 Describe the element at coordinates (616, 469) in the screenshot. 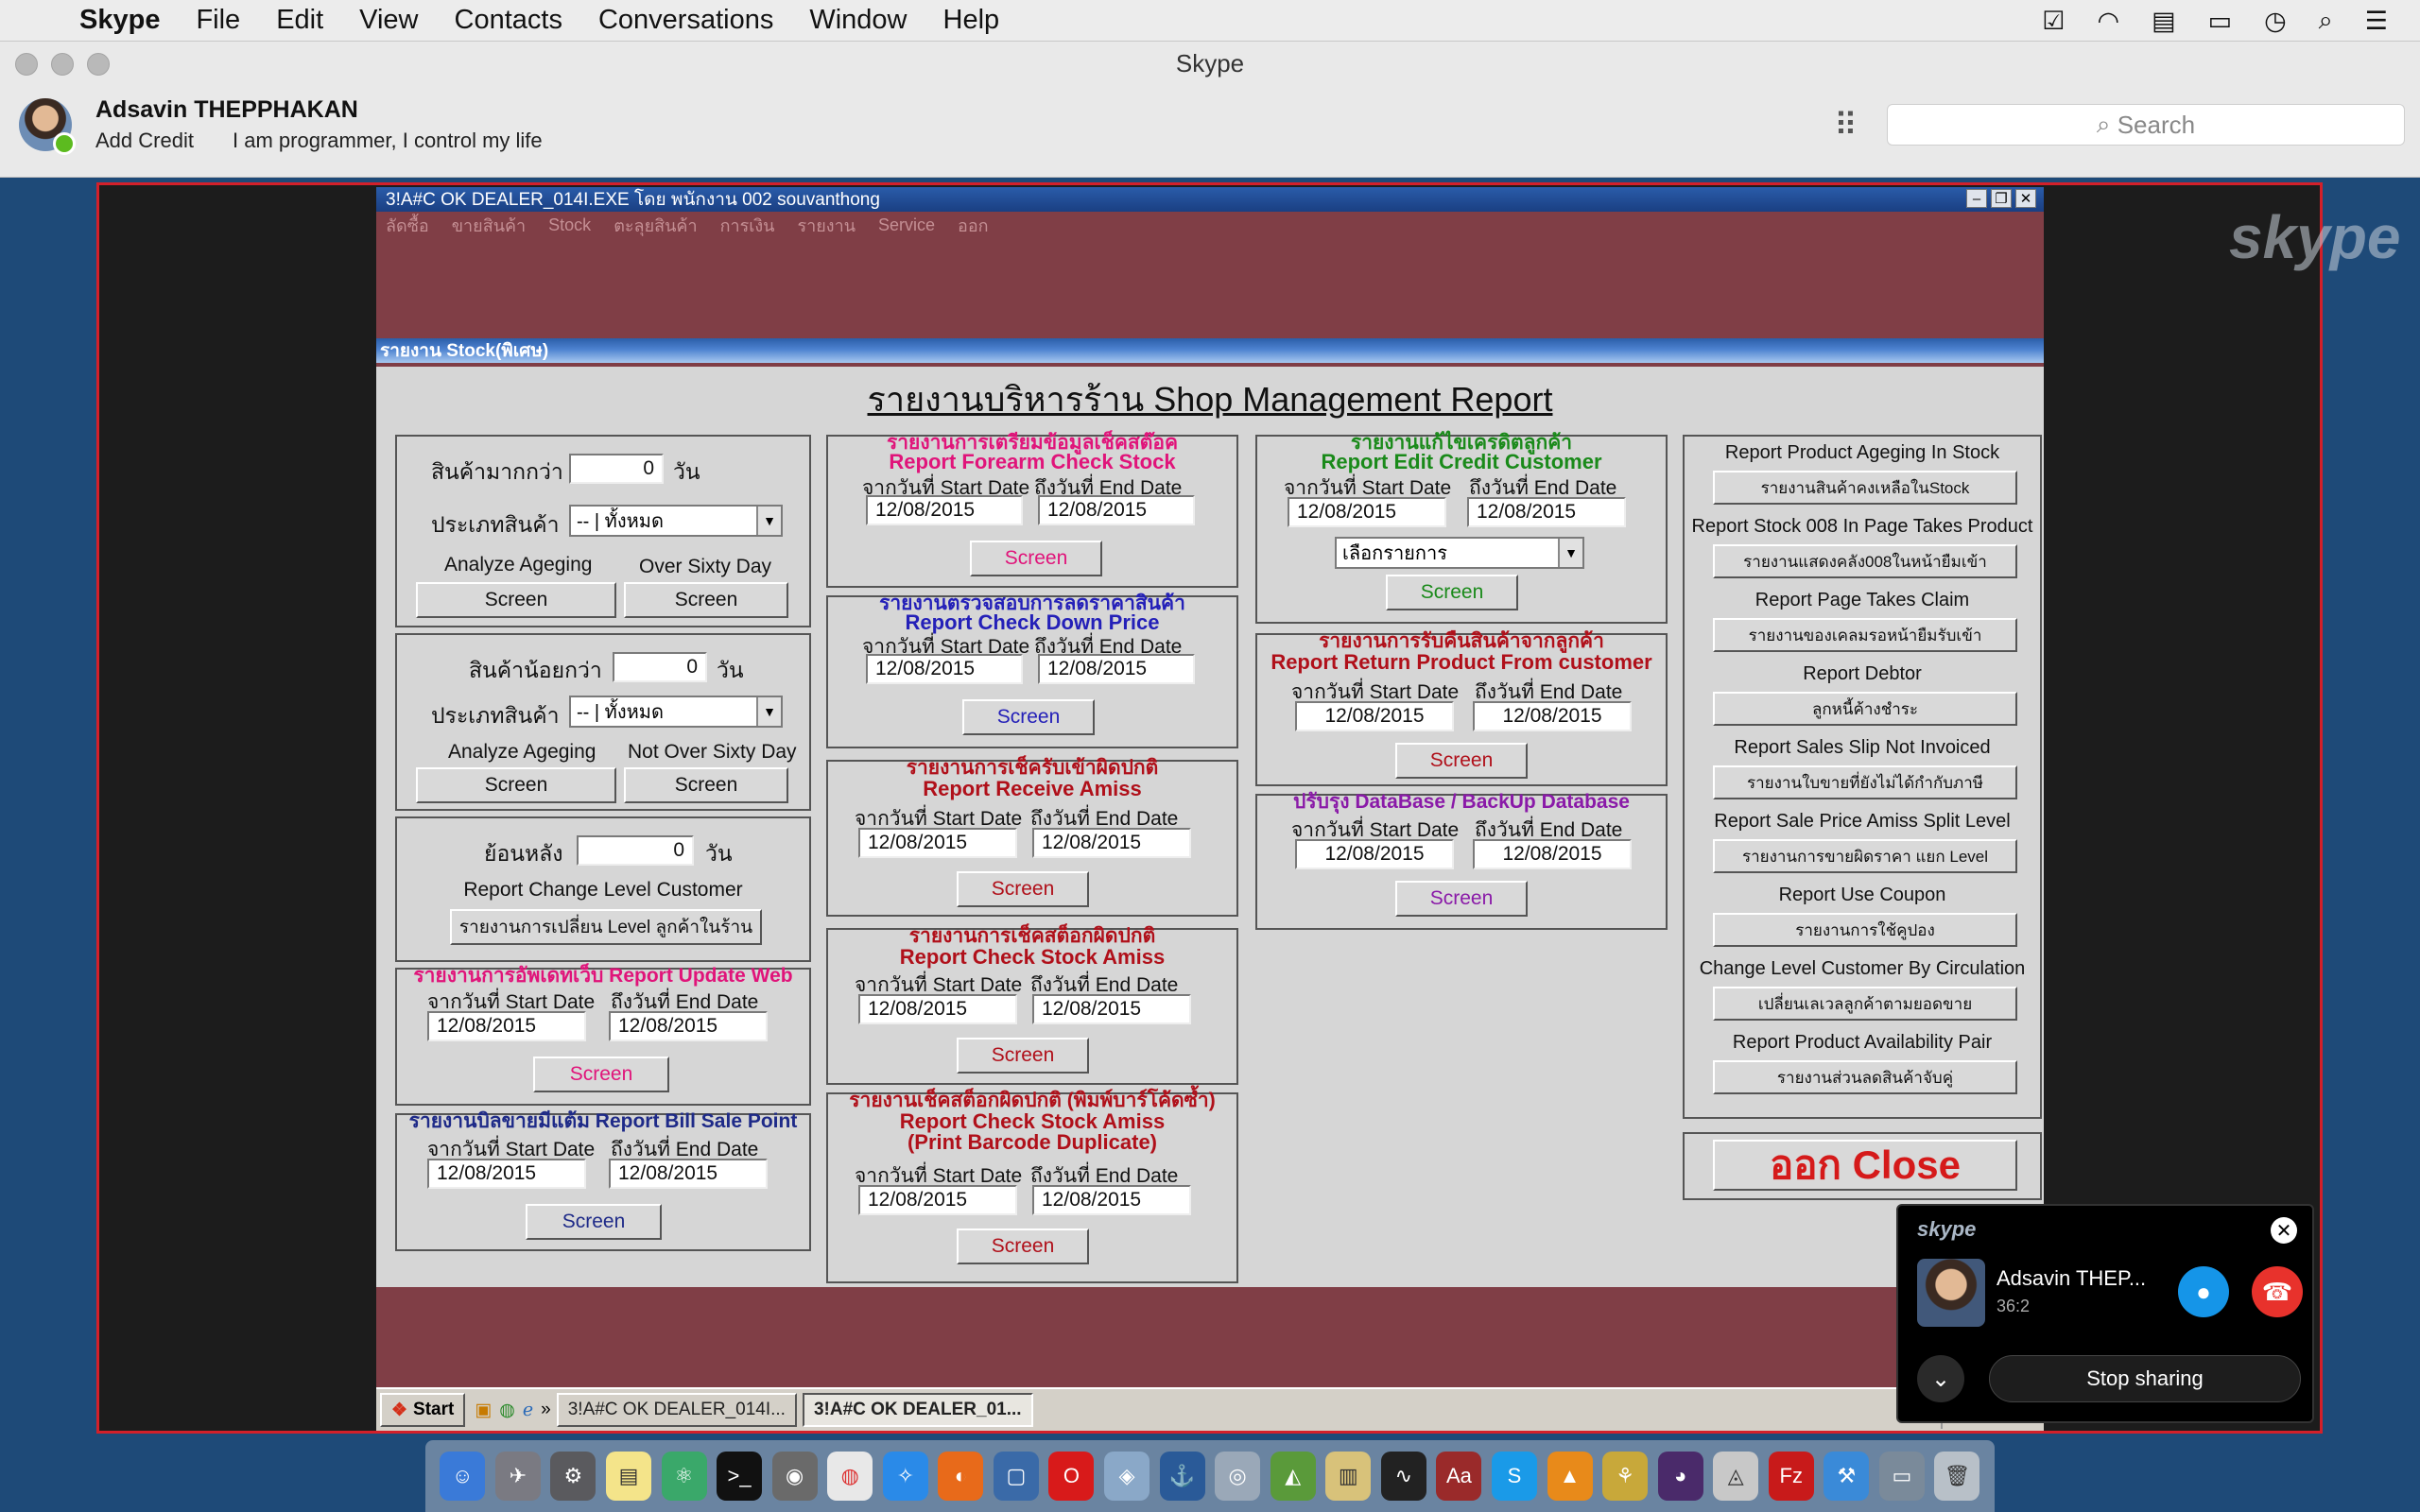

I see `more-than-input: 0` at that location.